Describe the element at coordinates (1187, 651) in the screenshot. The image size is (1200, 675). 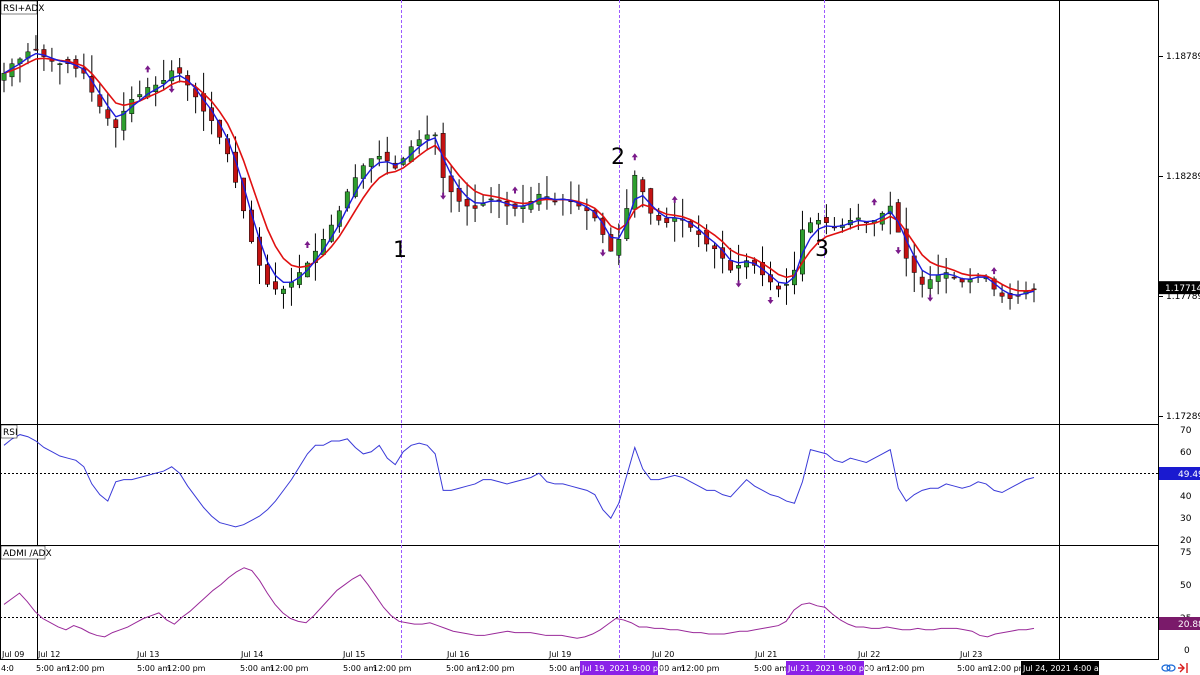
I see `adx-tick-label: 0` at that location.